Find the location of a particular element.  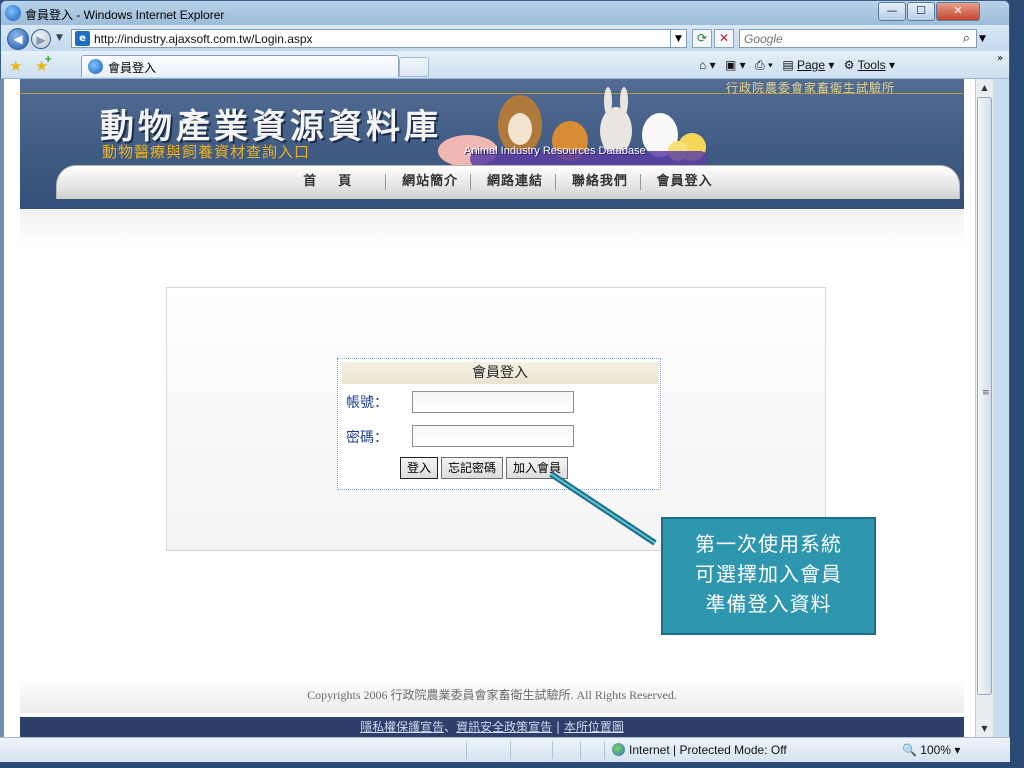

login-title: 會員登入 is located at coordinates (500, 373).